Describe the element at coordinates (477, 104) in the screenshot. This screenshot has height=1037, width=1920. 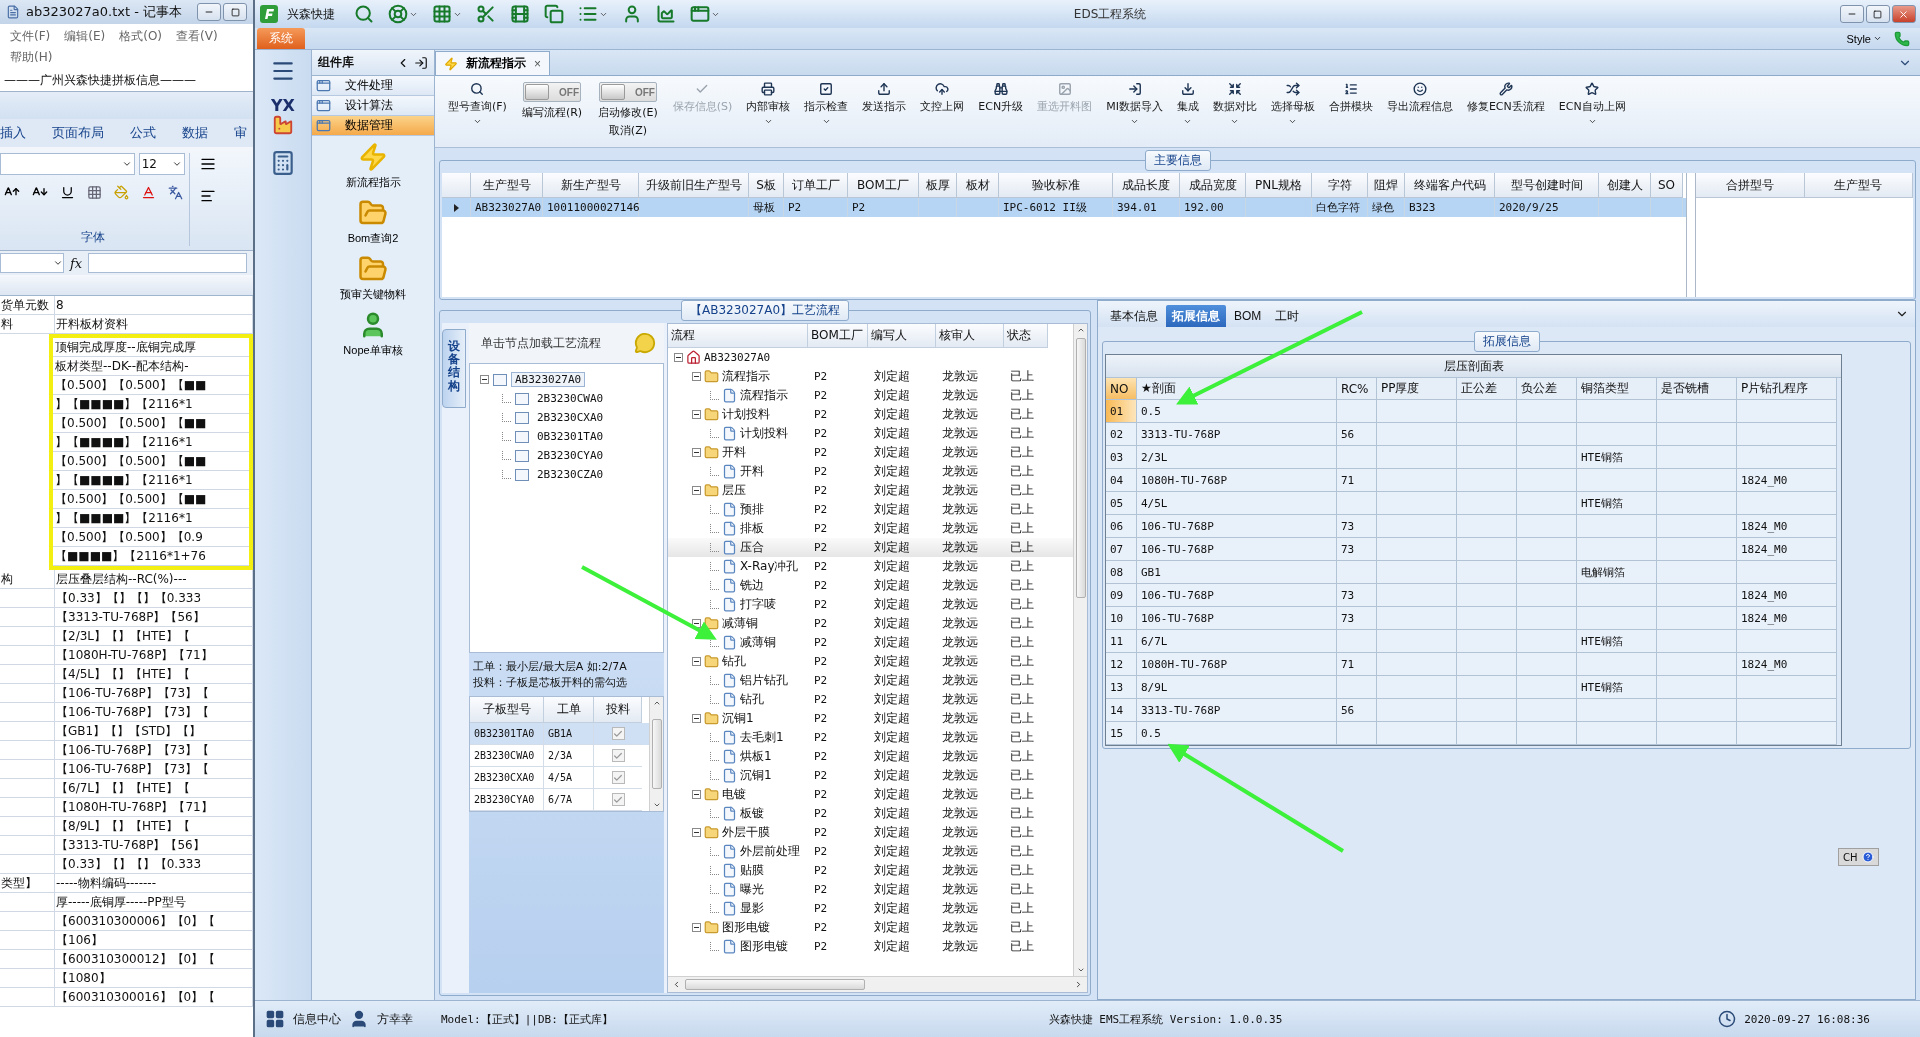
I see `toolbar-button: 型号查询(F)` at that location.